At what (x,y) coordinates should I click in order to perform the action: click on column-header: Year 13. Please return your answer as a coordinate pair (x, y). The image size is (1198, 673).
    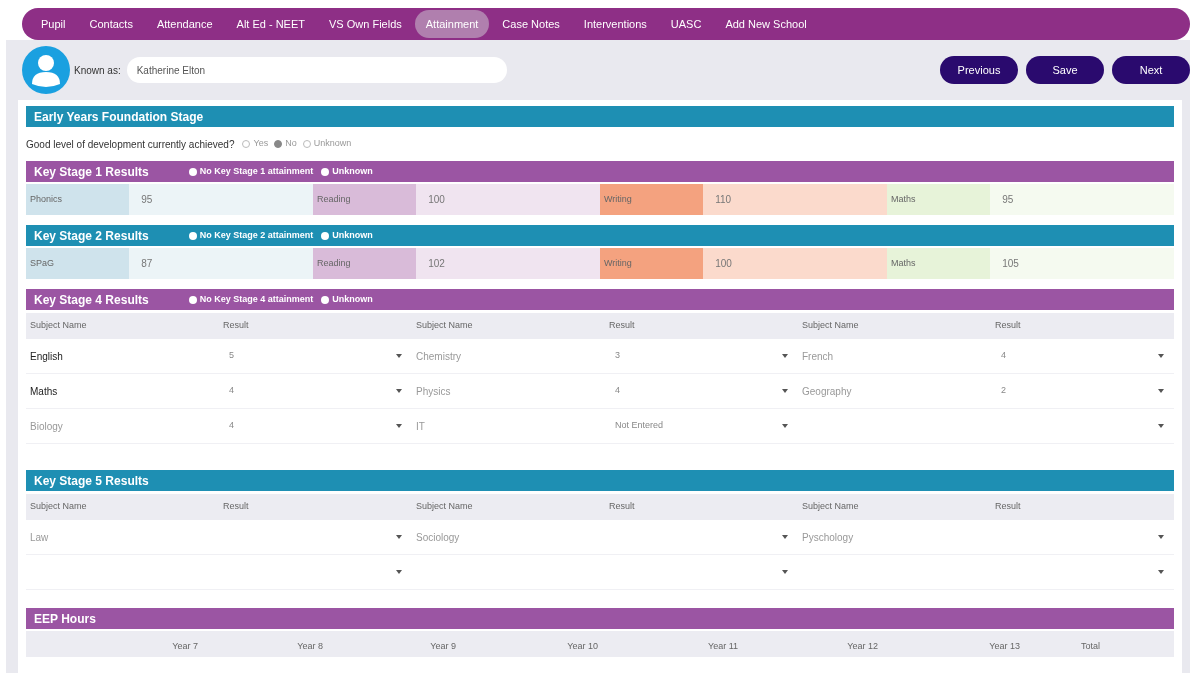
    Looking at the image, I should click on (1004, 646).